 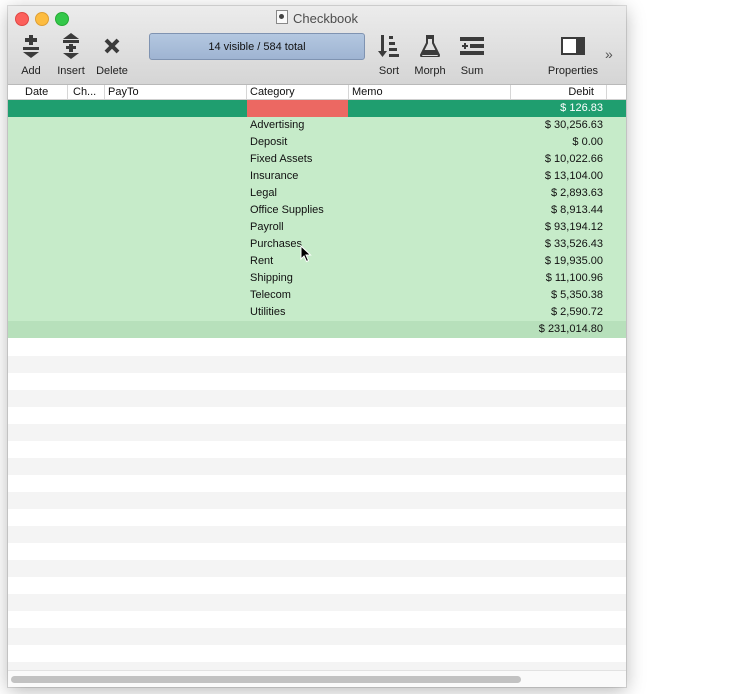 I want to click on table-row: Shipping $ 11,100.96, so click(x=317, y=278).